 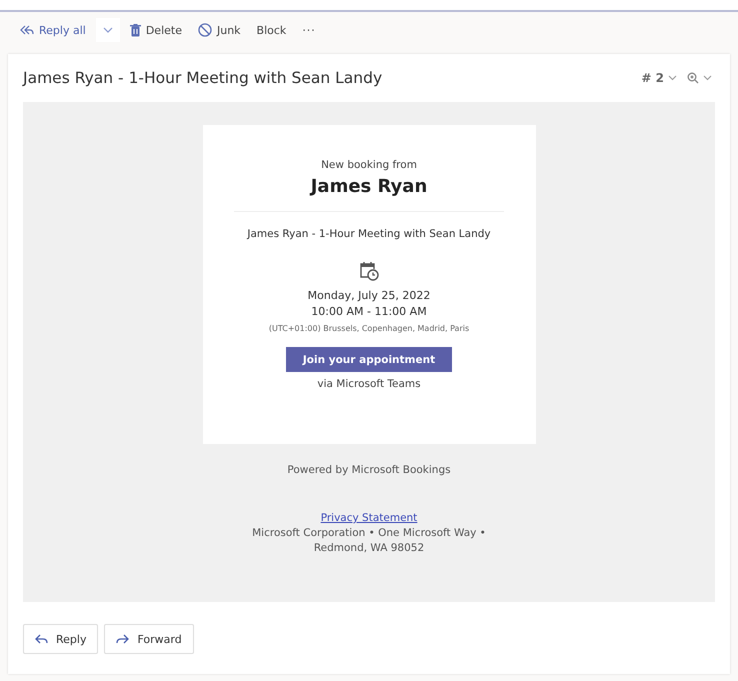 What do you see at coordinates (135, 30) in the screenshot?
I see `trash-icon` at bounding box center [135, 30].